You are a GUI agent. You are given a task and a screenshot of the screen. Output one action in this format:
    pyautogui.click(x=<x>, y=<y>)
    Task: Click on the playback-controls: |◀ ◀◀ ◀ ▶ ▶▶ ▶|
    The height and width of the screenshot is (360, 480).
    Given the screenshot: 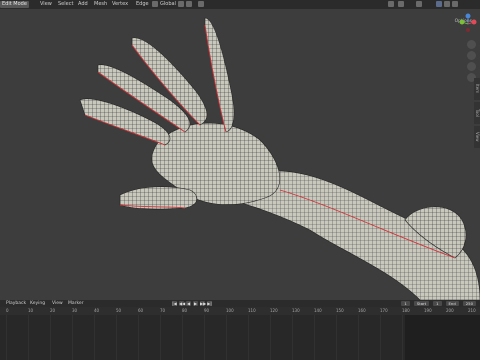 What is the action you would take?
    pyautogui.click(x=192, y=303)
    